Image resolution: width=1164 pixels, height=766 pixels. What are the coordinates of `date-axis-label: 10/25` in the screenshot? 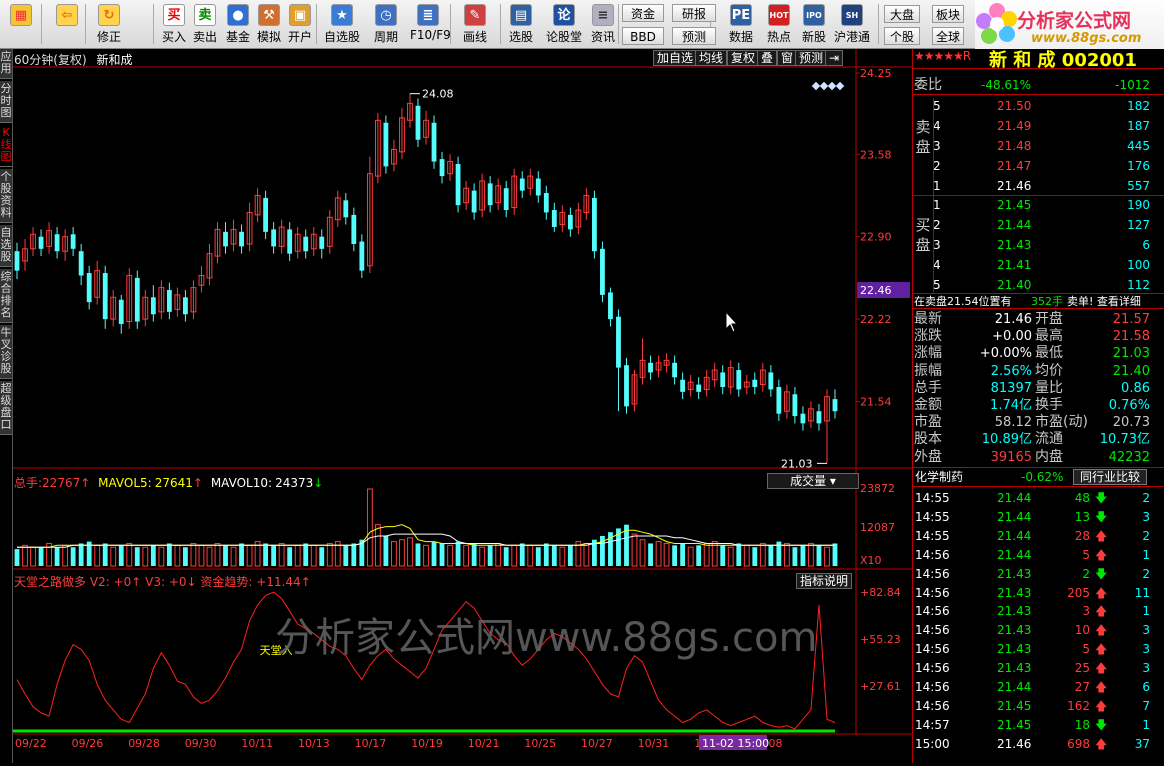 It's located at (540, 743).